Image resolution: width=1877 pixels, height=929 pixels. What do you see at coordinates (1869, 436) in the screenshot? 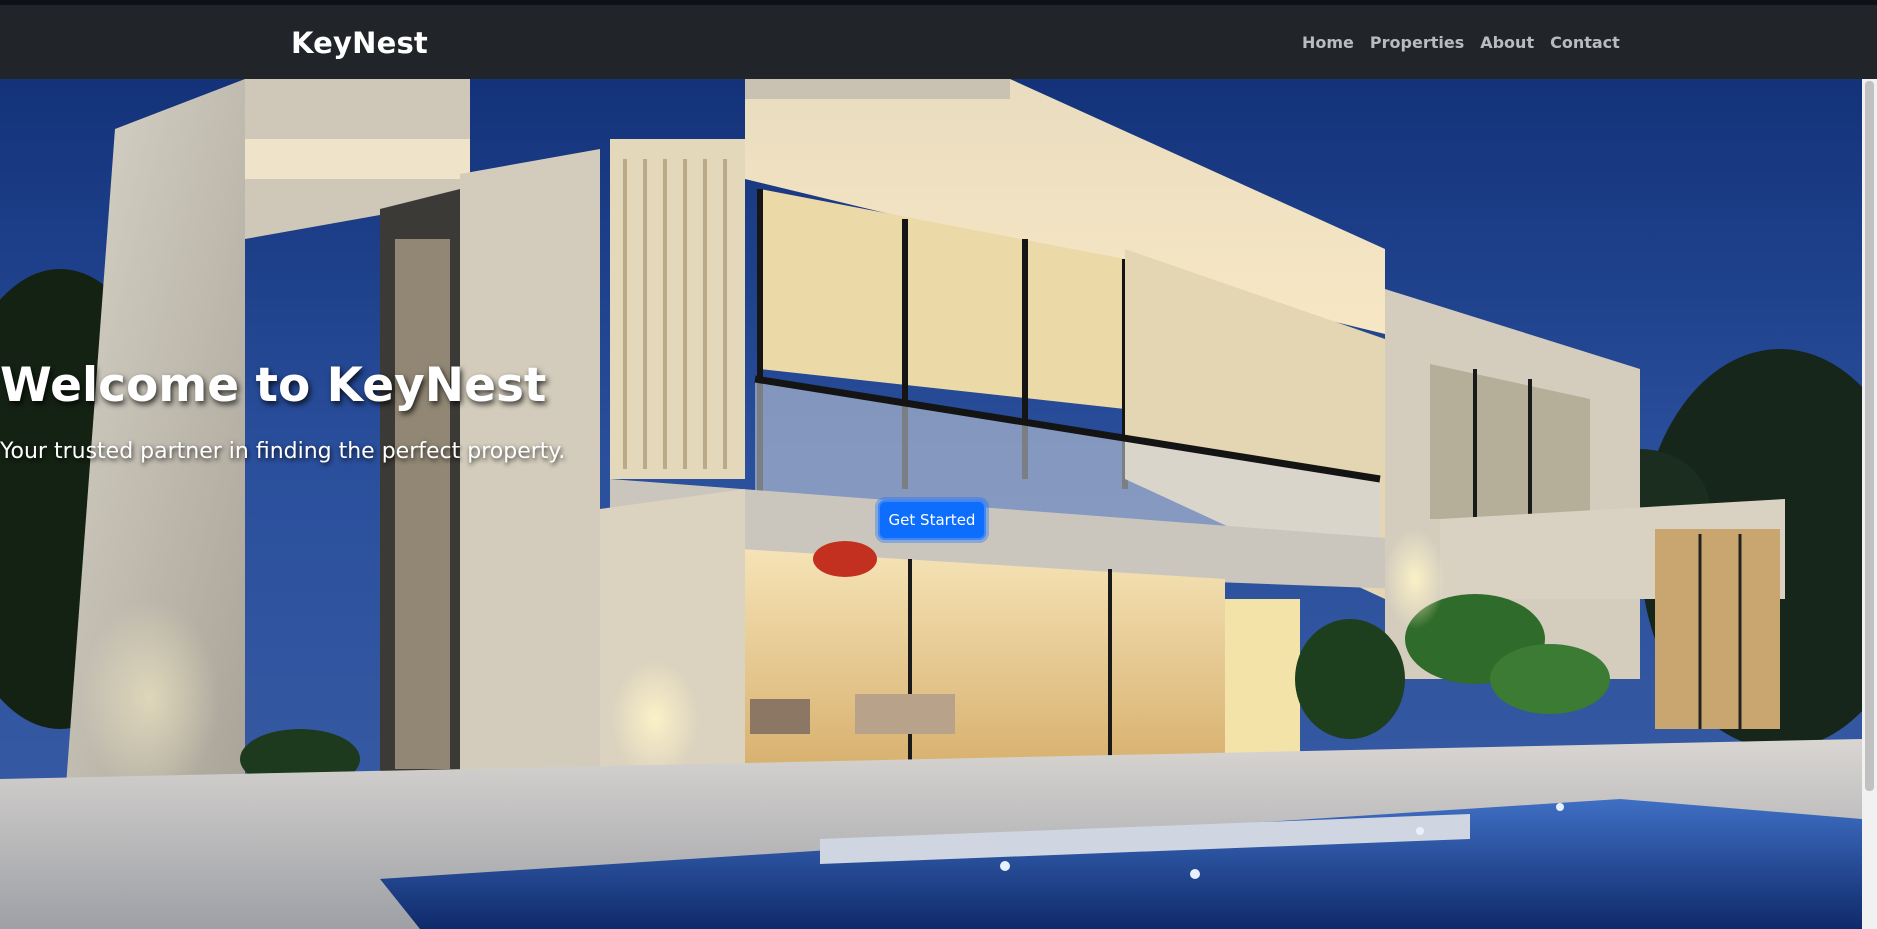
I see `scrollbar-thumb` at bounding box center [1869, 436].